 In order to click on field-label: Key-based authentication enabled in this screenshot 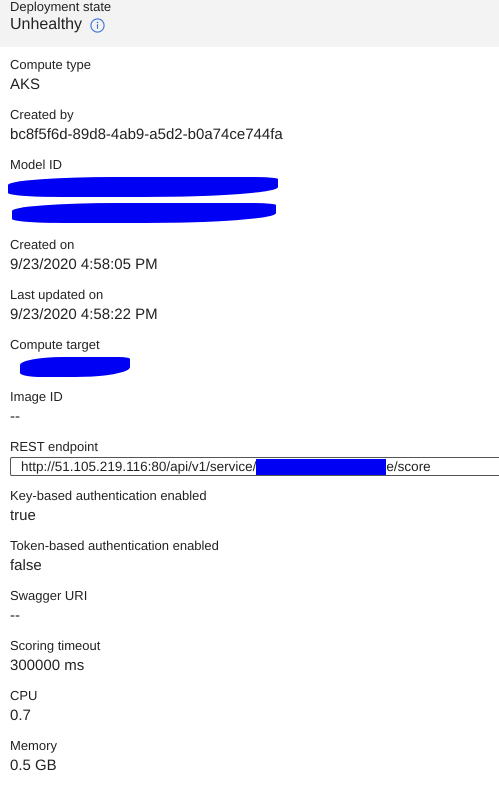, I will do `click(109, 496)`.